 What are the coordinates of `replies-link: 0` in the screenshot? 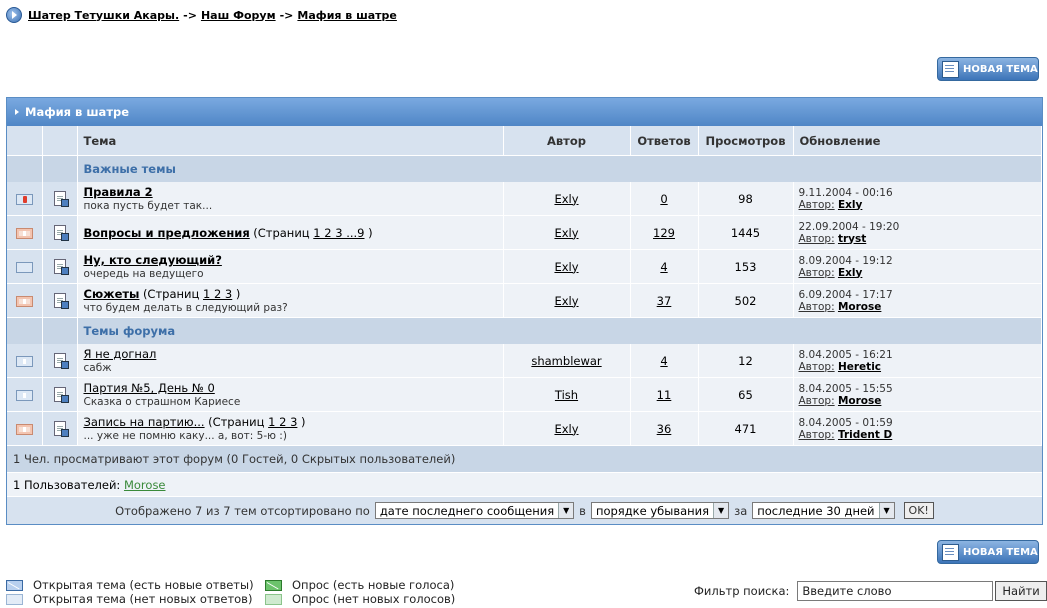 It's located at (663, 199).